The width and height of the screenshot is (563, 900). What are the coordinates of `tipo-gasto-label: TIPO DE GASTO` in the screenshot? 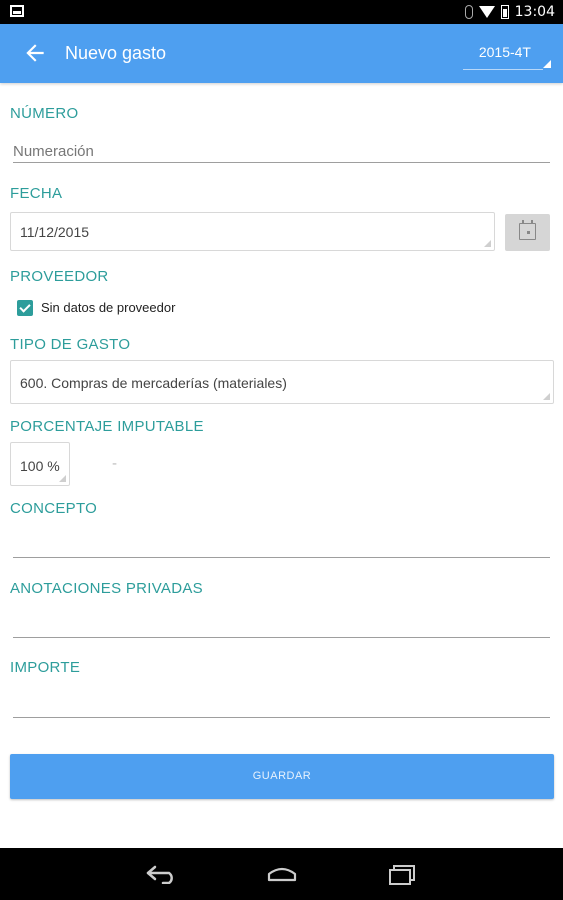 It's located at (70, 344).